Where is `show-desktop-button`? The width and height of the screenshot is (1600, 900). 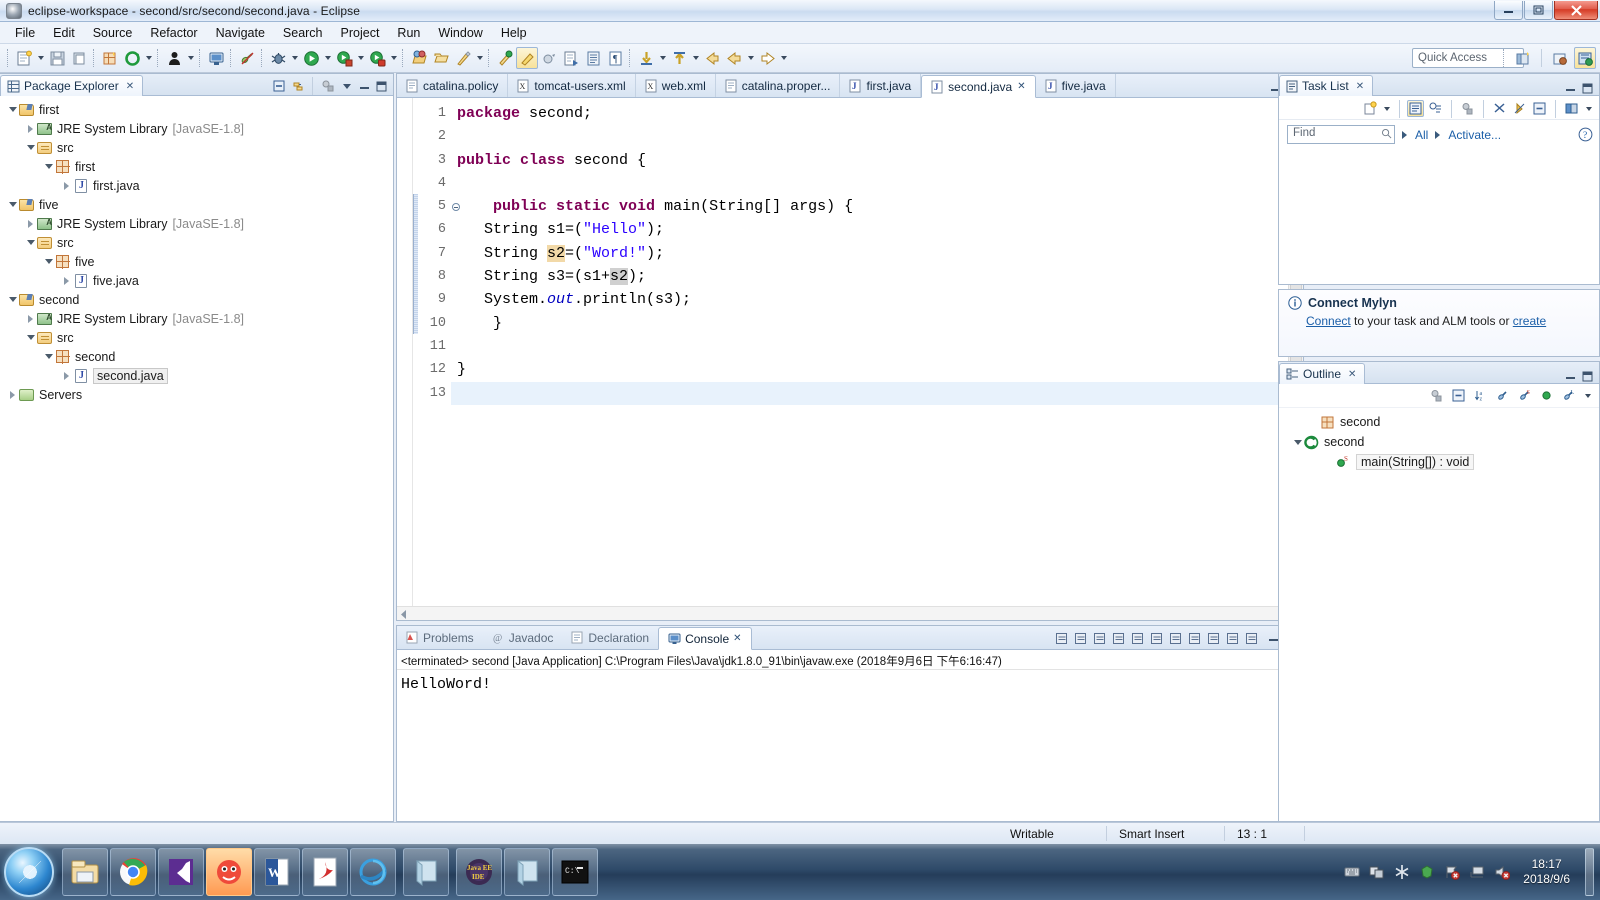 show-desktop-button is located at coordinates (1589, 872).